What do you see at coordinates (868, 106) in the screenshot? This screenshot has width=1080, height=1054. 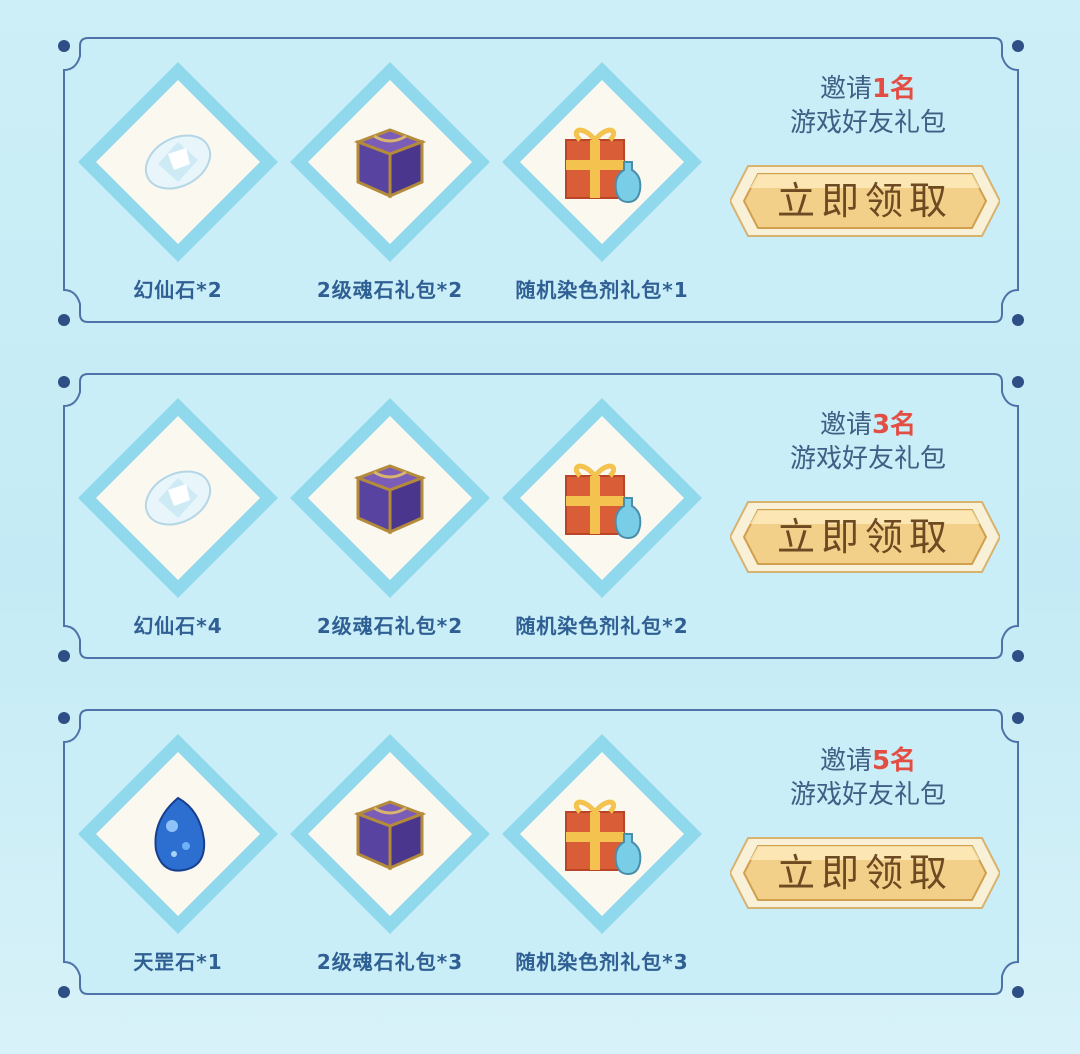 I see `invite-reward-title: 邀请1名 游戏好友礼包` at bounding box center [868, 106].